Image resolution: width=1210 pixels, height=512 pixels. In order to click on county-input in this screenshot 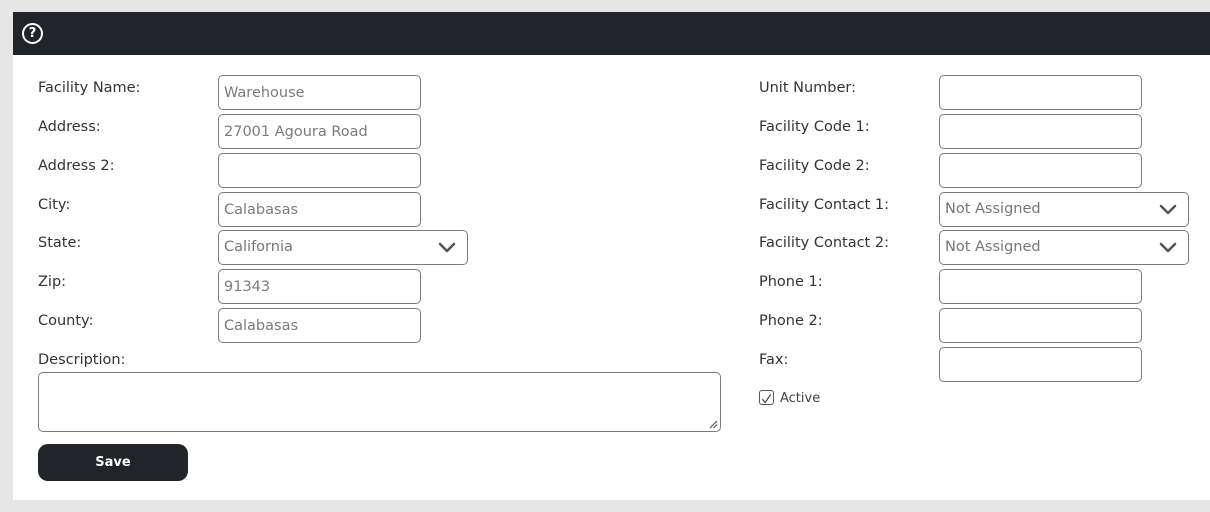, I will do `click(319, 325)`.